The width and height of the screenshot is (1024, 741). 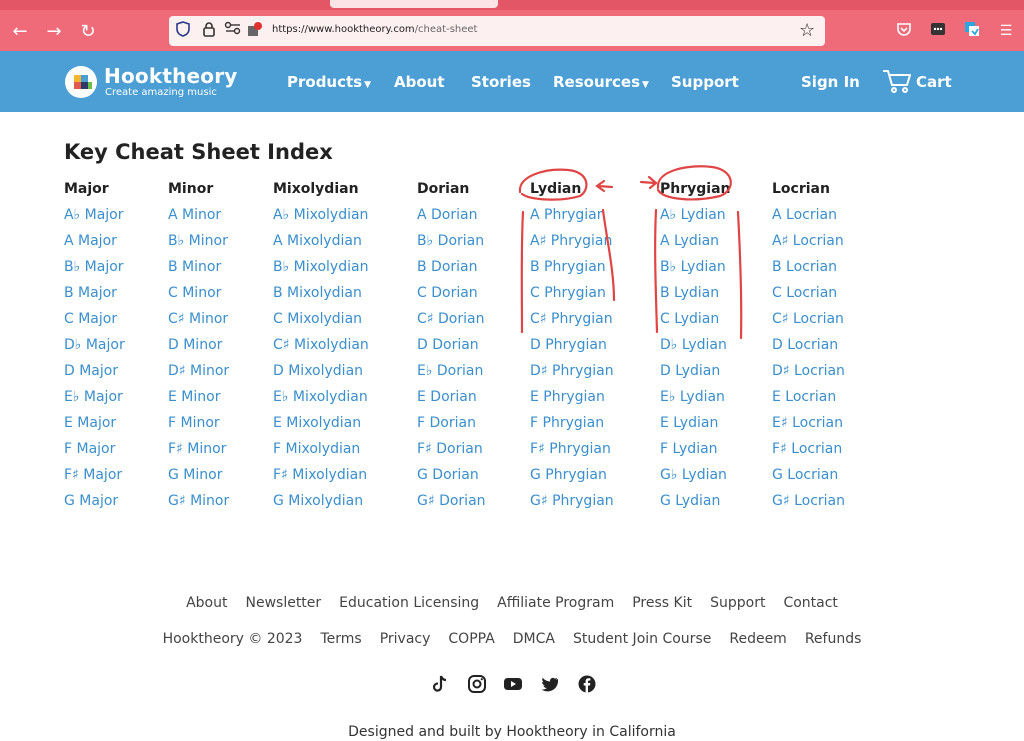 What do you see at coordinates (321, 501) in the screenshot?
I see `key-link: G Mixolydian` at bounding box center [321, 501].